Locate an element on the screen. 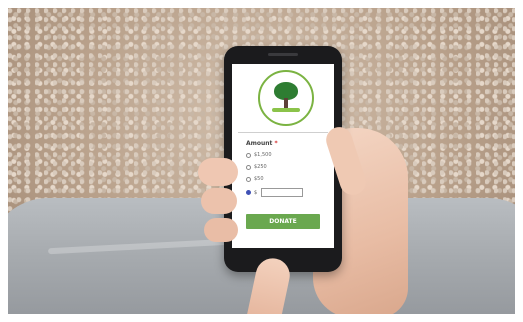 The image size is (523, 322). phone-screen: Amount * $1,500 $250 $50 $ DONATE is located at coordinates (283, 156).